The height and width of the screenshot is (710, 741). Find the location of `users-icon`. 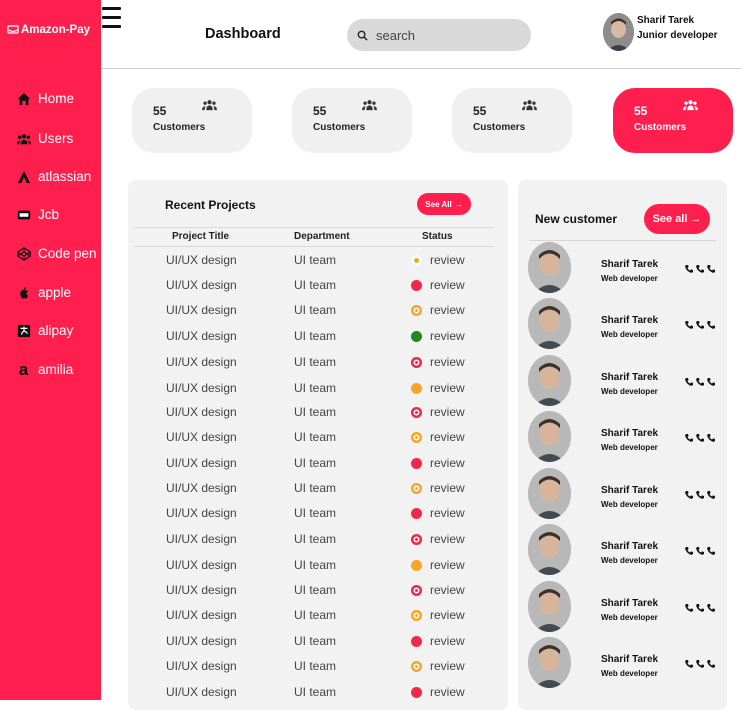

users-icon is located at coordinates (23, 138).